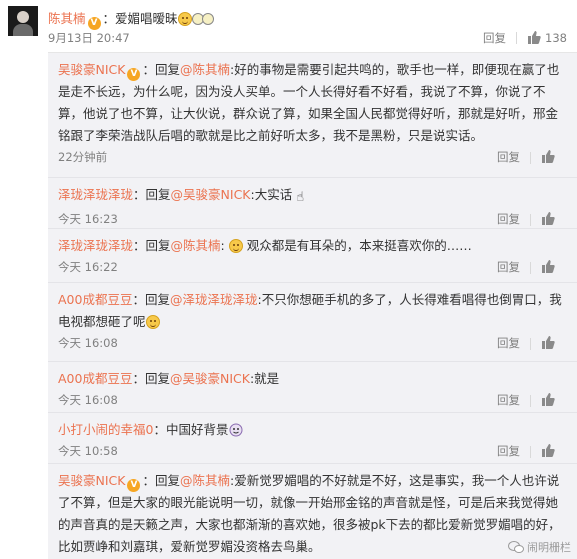  Describe the element at coordinates (146, 18) in the screenshot. I see `post-text: 爱媚唱暧昧` at that location.